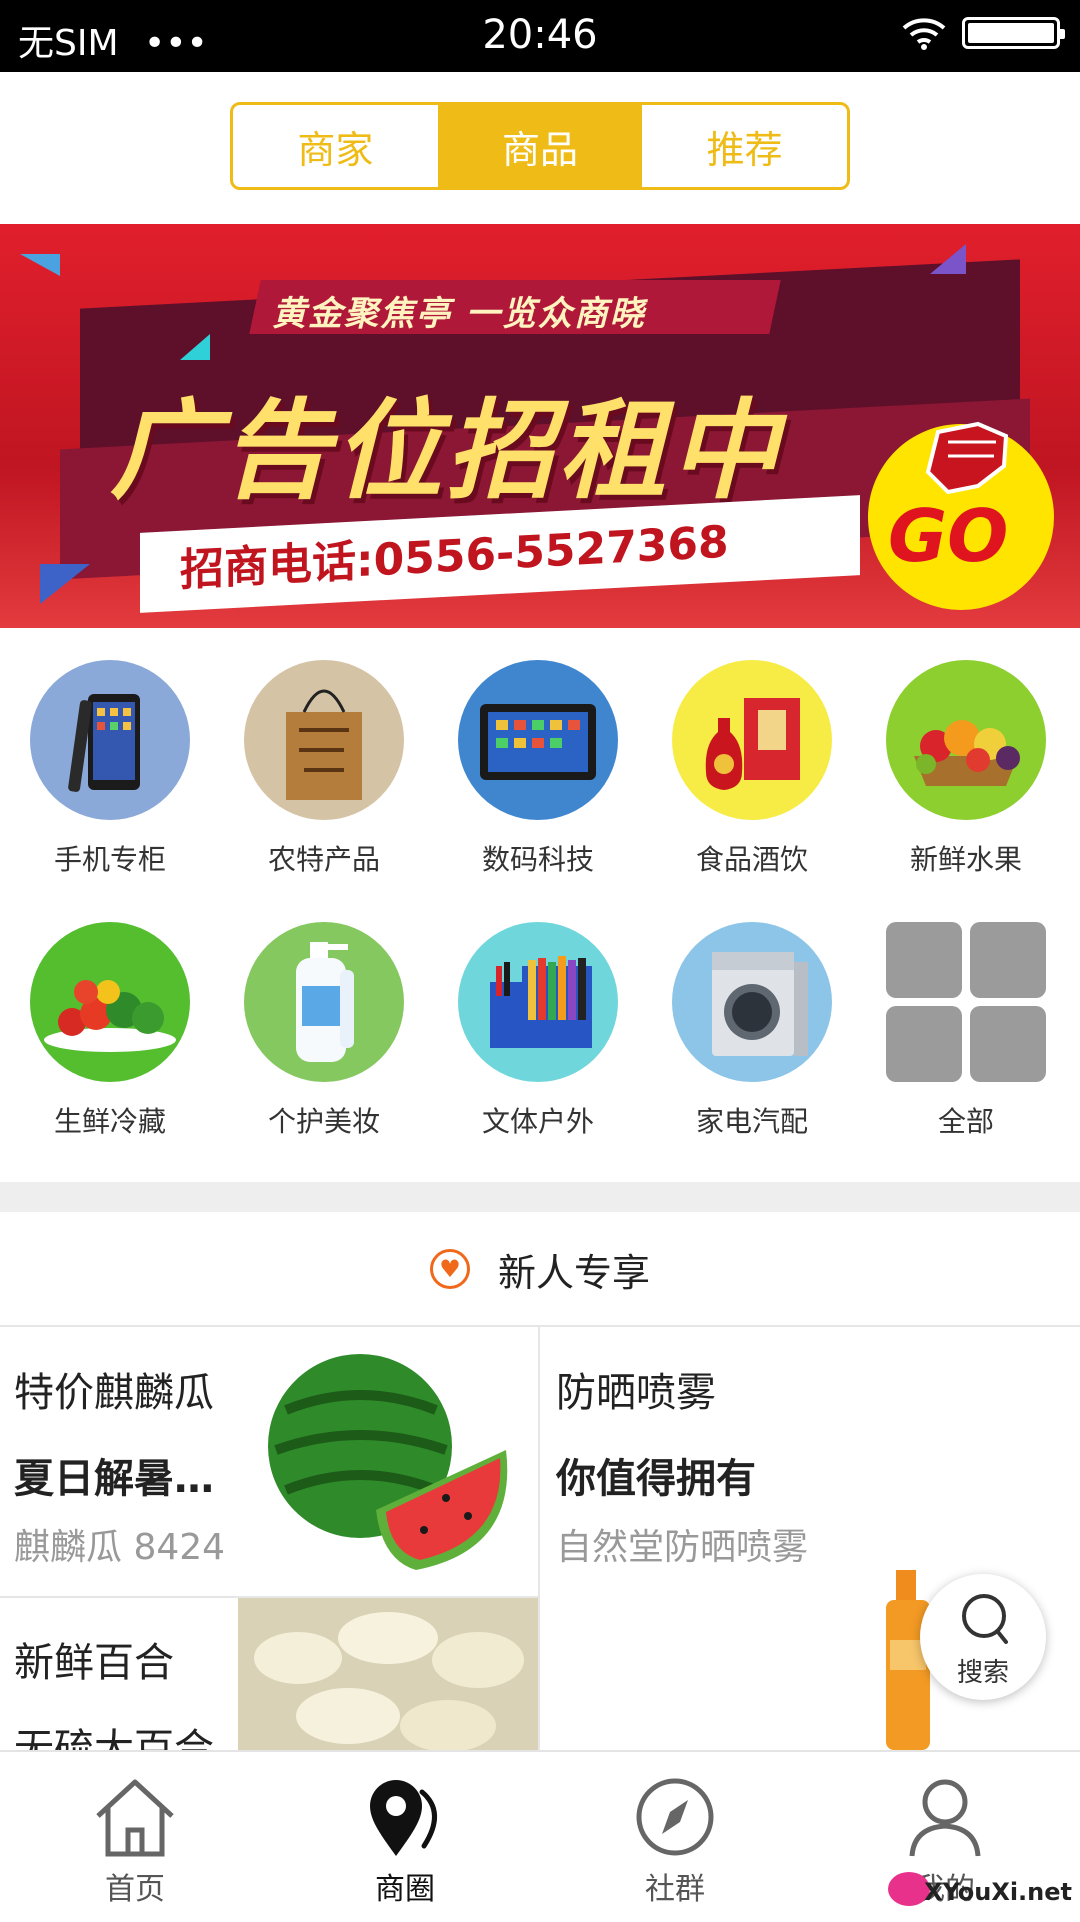 This screenshot has width=1080, height=1922. Describe the element at coordinates (114, 1738) in the screenshot. I see `promo-subtitle: 无硫大百合` at that location.